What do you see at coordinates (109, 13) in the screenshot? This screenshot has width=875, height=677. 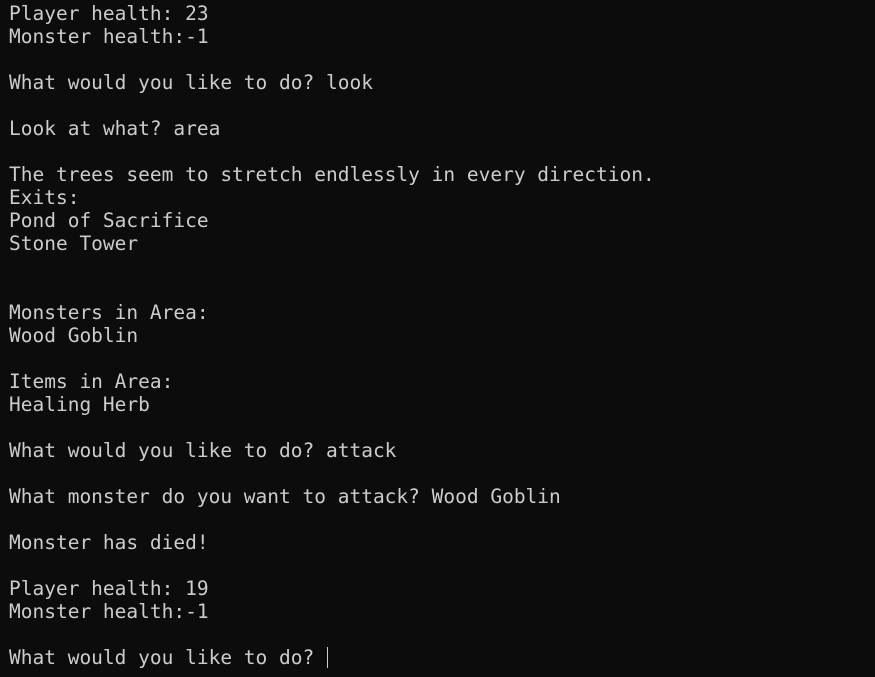 I see `terminal-line: Player health: 23` at bounding box center [109, 13].